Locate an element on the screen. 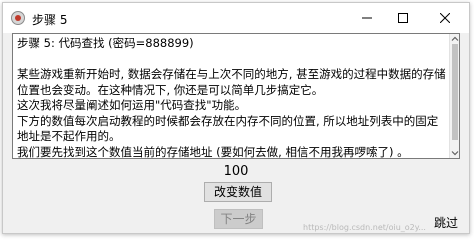 This screenshot has width=474, height=240. next-step-button: 下一步 is located at coordinates (238, 219).